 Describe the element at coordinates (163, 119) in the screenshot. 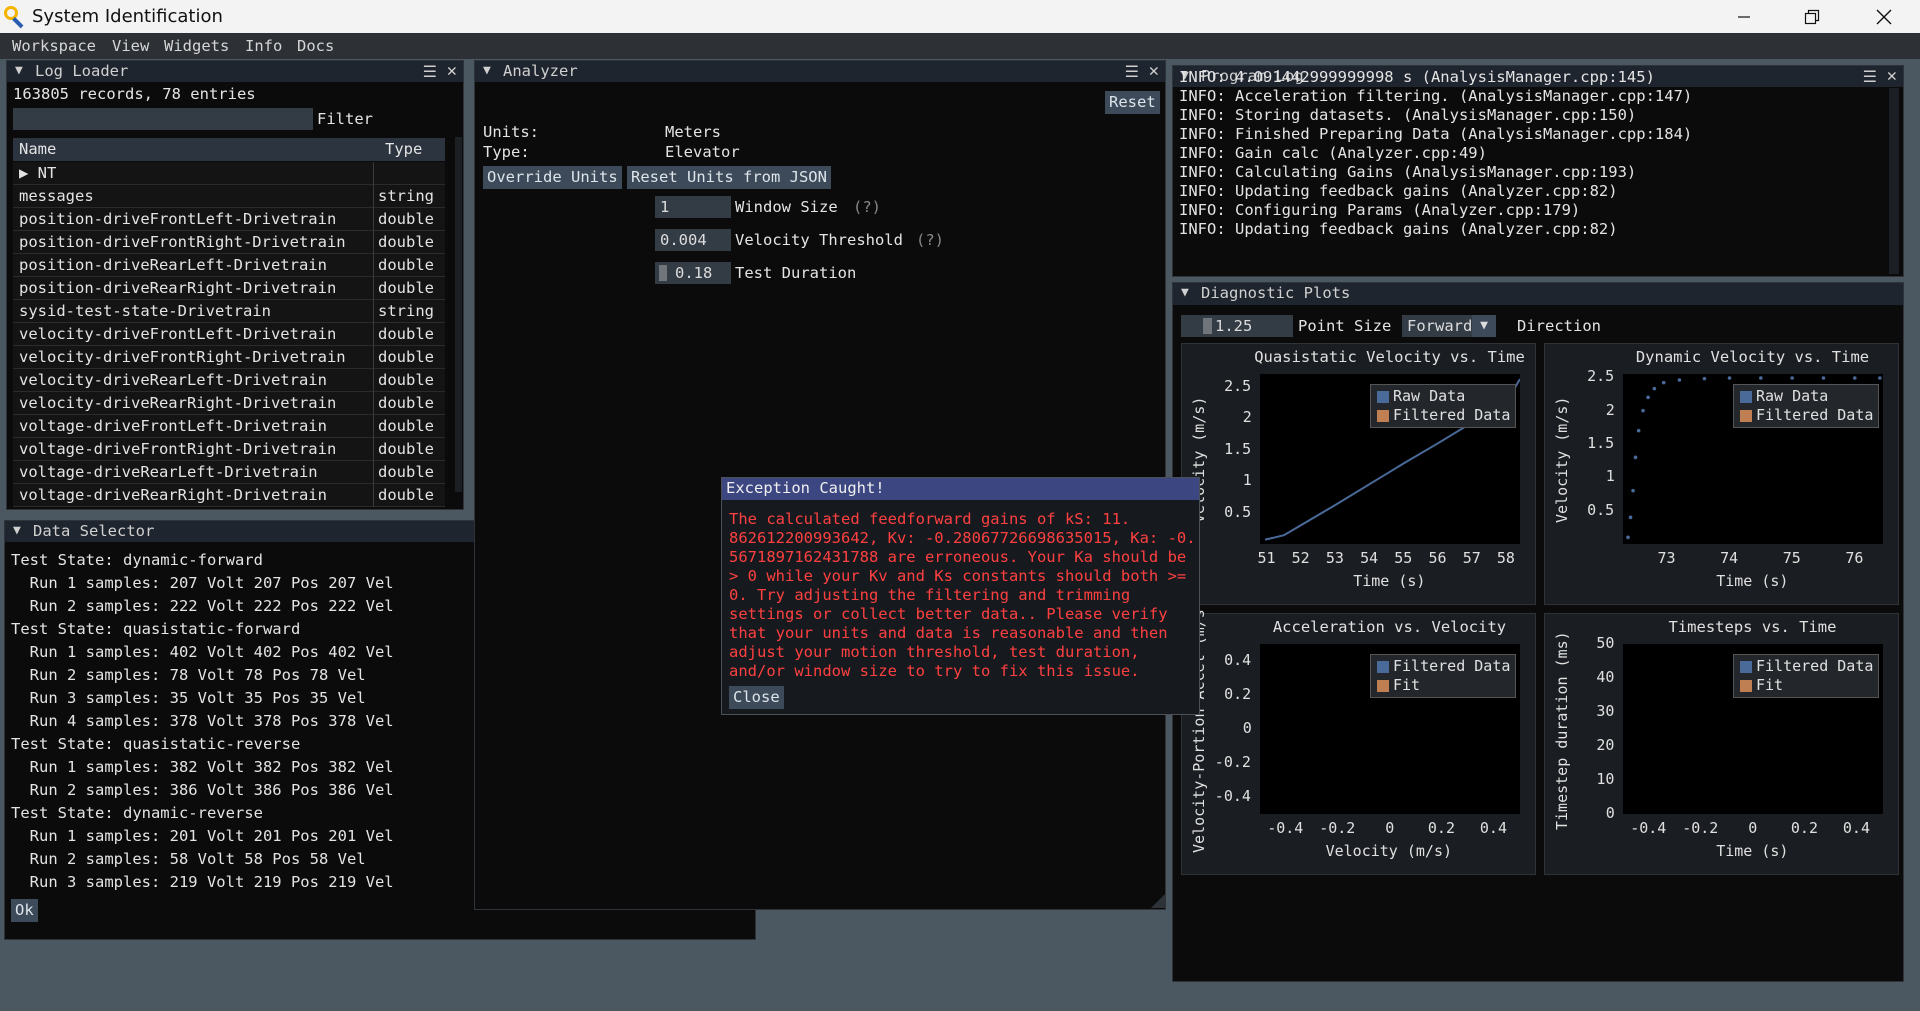

I see `filter-input` at that location.